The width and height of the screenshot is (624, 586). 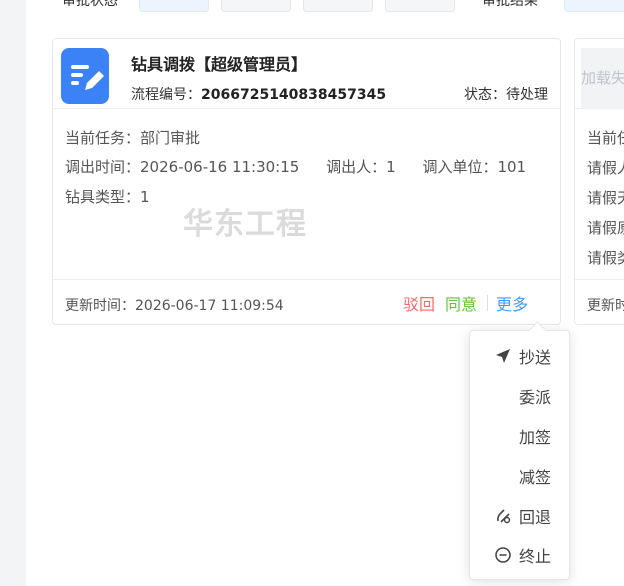 What do you see at coordinates (534, 357) in the screenshot?
I see `menu-item-label: 抄送` at bounding box center [534, 357].